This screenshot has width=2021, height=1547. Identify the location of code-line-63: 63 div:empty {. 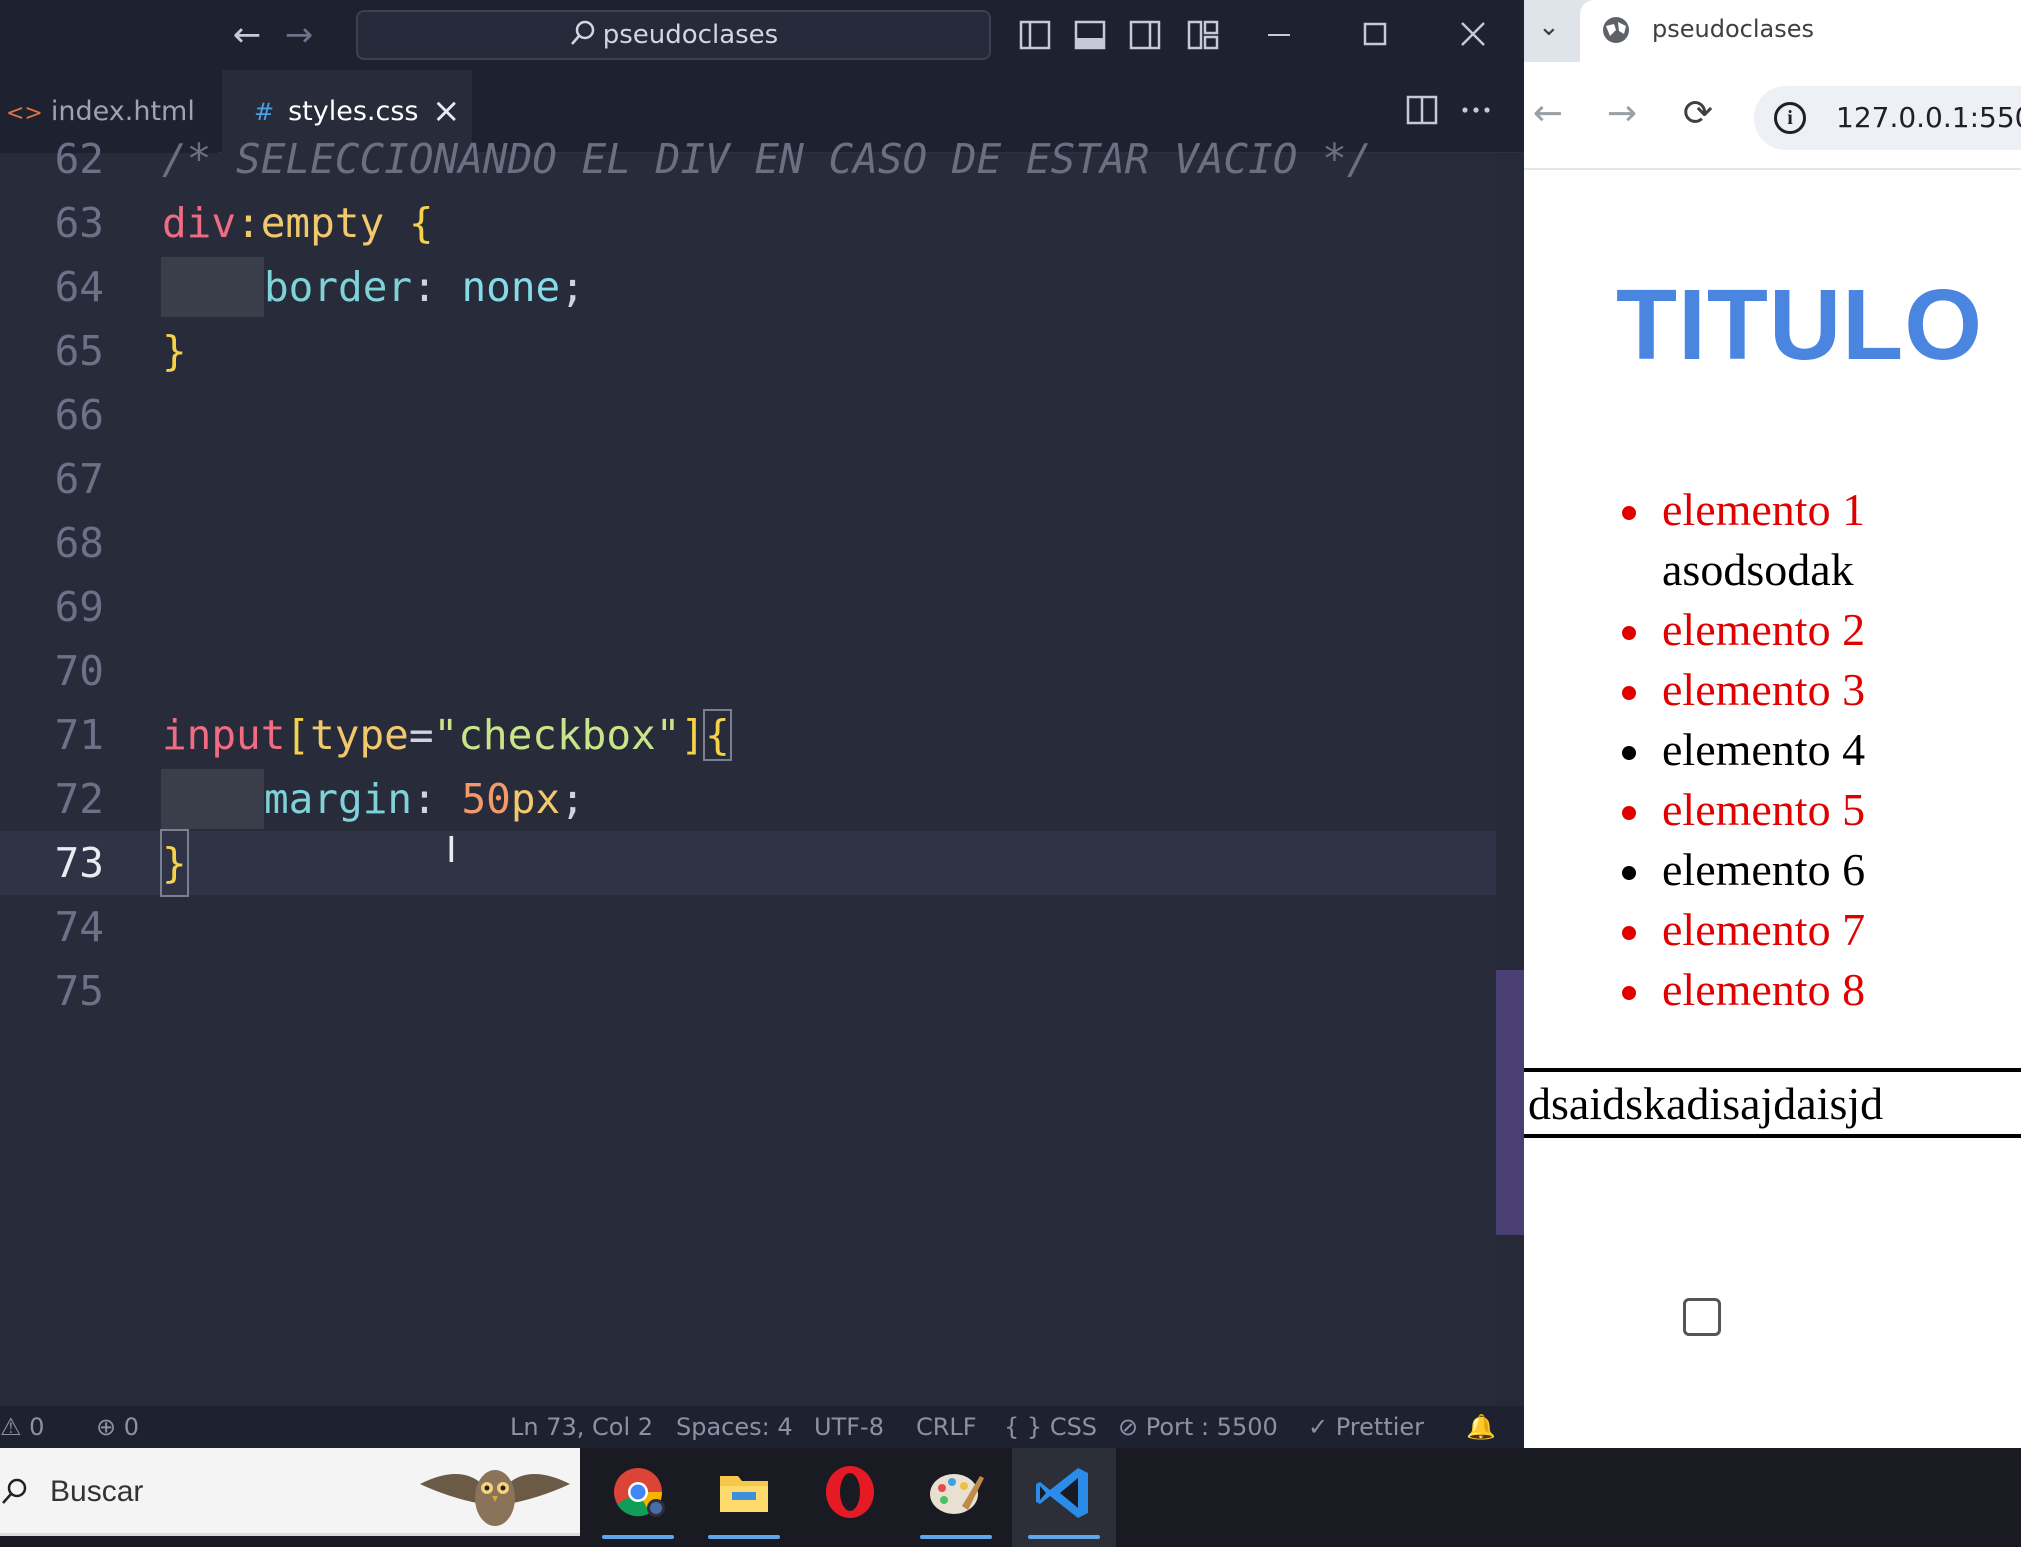
(755, 223).